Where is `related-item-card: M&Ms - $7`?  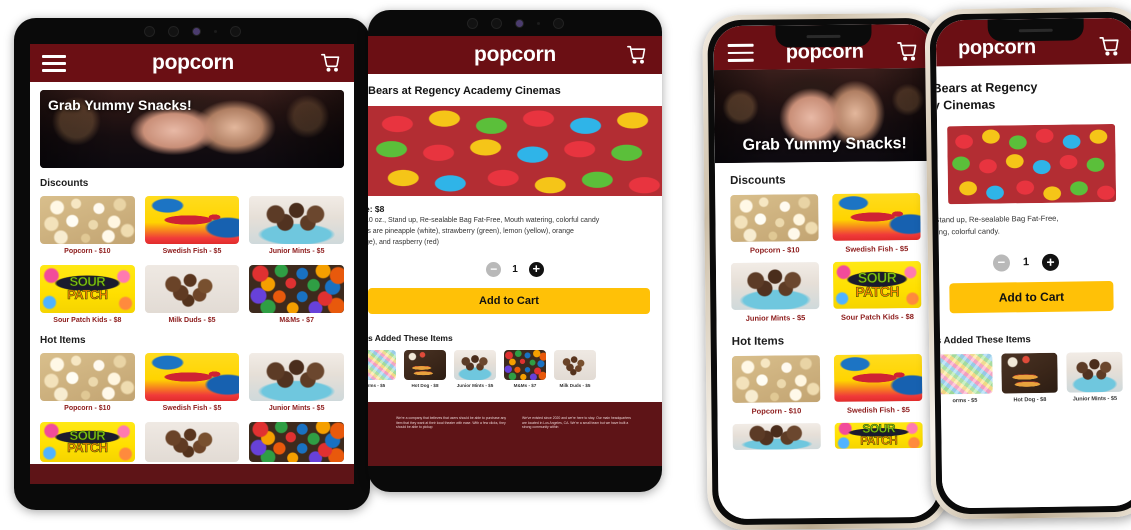
related-item-card: M&Ms - $7 is located at coordinates (525, 368).